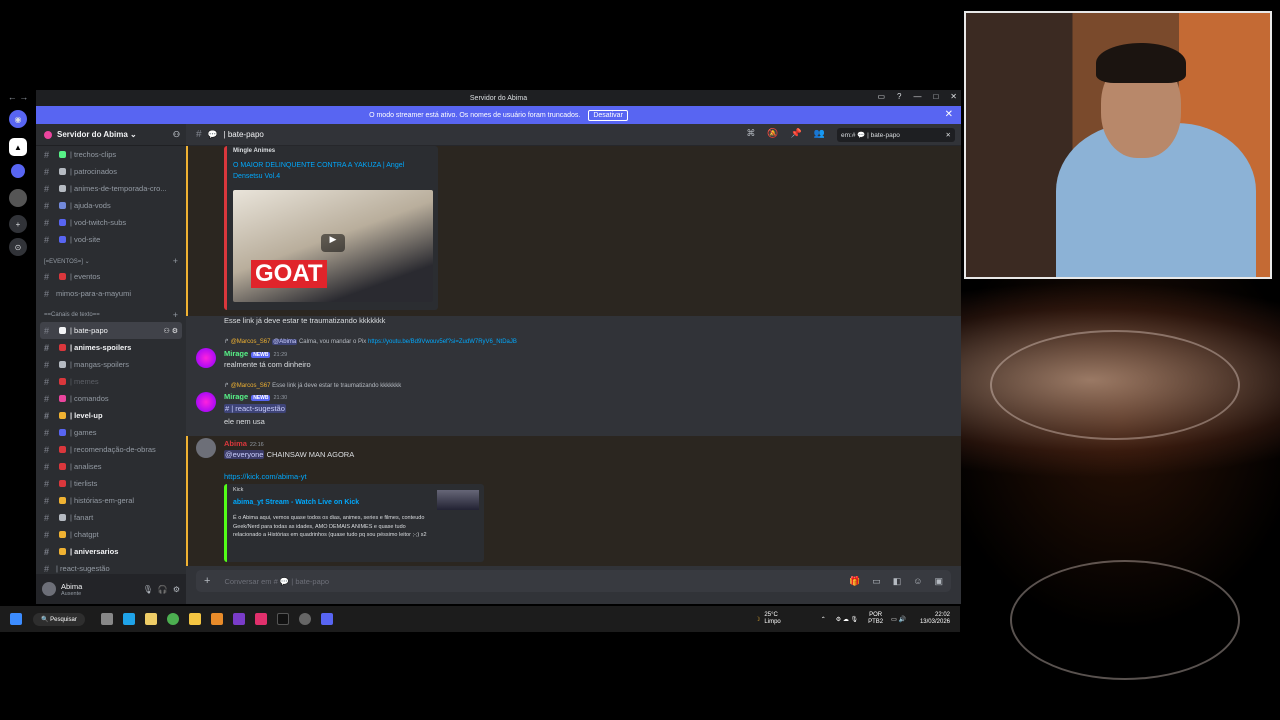 This screenshot has height=720, width=1280. What do you see at coordinates (176, 589) in the screenshot?
I see `settings-gear-icon: ⚙` at bounding box center [176, 589].